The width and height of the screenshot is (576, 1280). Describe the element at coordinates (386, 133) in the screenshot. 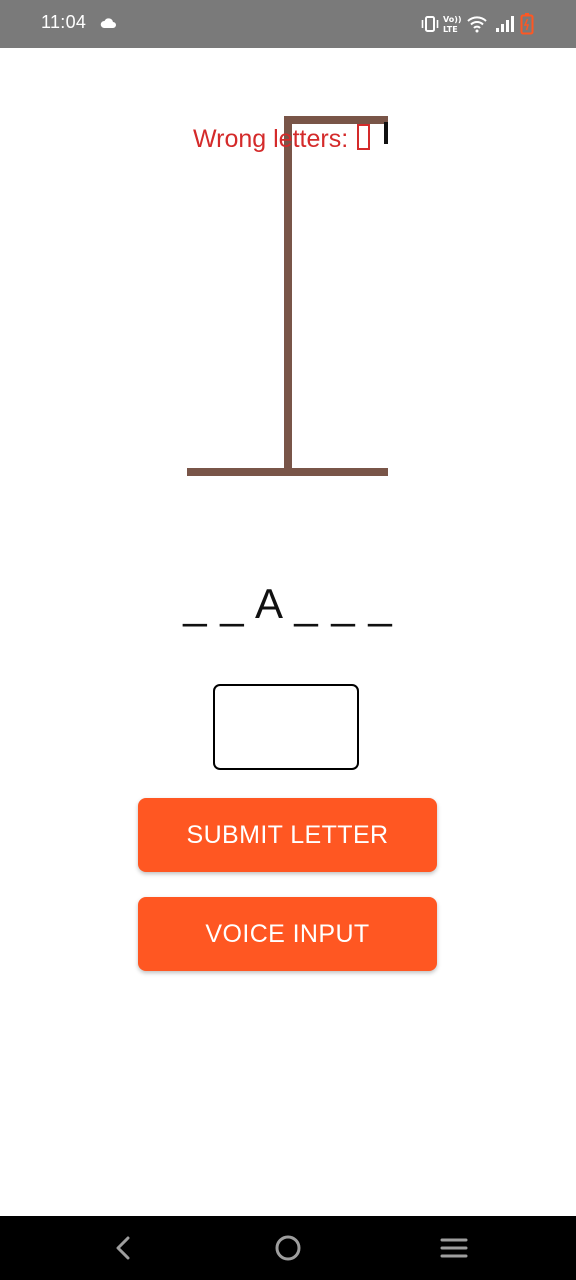

I see `gallows-rope` at that location.